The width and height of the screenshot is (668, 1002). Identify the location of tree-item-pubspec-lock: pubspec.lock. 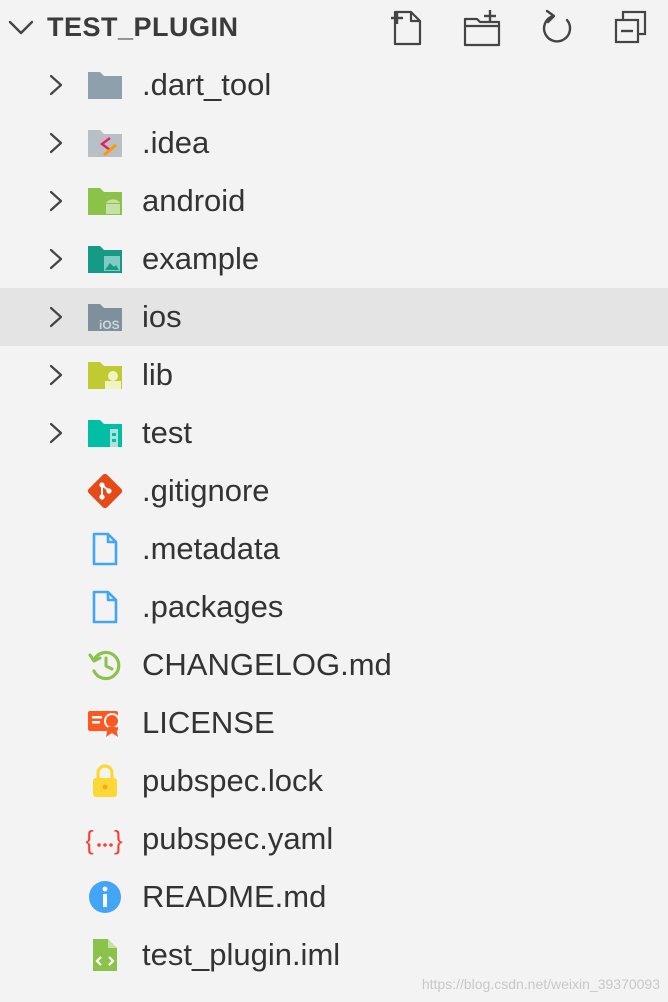
(334, 781).